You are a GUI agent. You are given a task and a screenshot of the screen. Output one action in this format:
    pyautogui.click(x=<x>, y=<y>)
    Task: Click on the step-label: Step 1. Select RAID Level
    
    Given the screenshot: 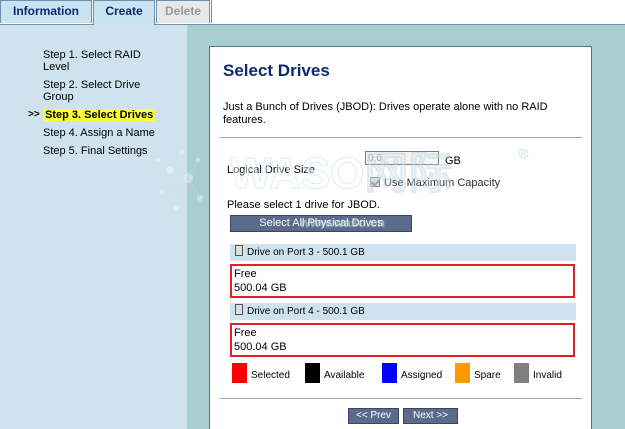 What is the action you would take?
    pyautogui.click(x=92, y=61)
    